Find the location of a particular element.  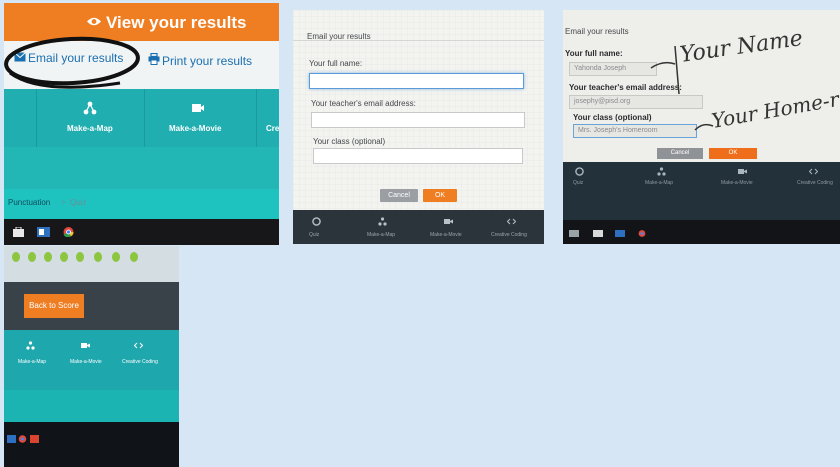

class-label: Your class (optional) is located at coordinates (349, 141).